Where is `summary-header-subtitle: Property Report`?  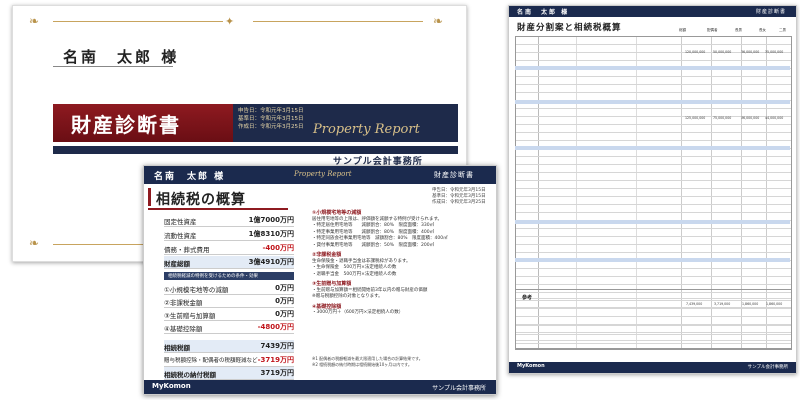 summary-header-subtitle: Property Report is located at coordinates (323, 174).